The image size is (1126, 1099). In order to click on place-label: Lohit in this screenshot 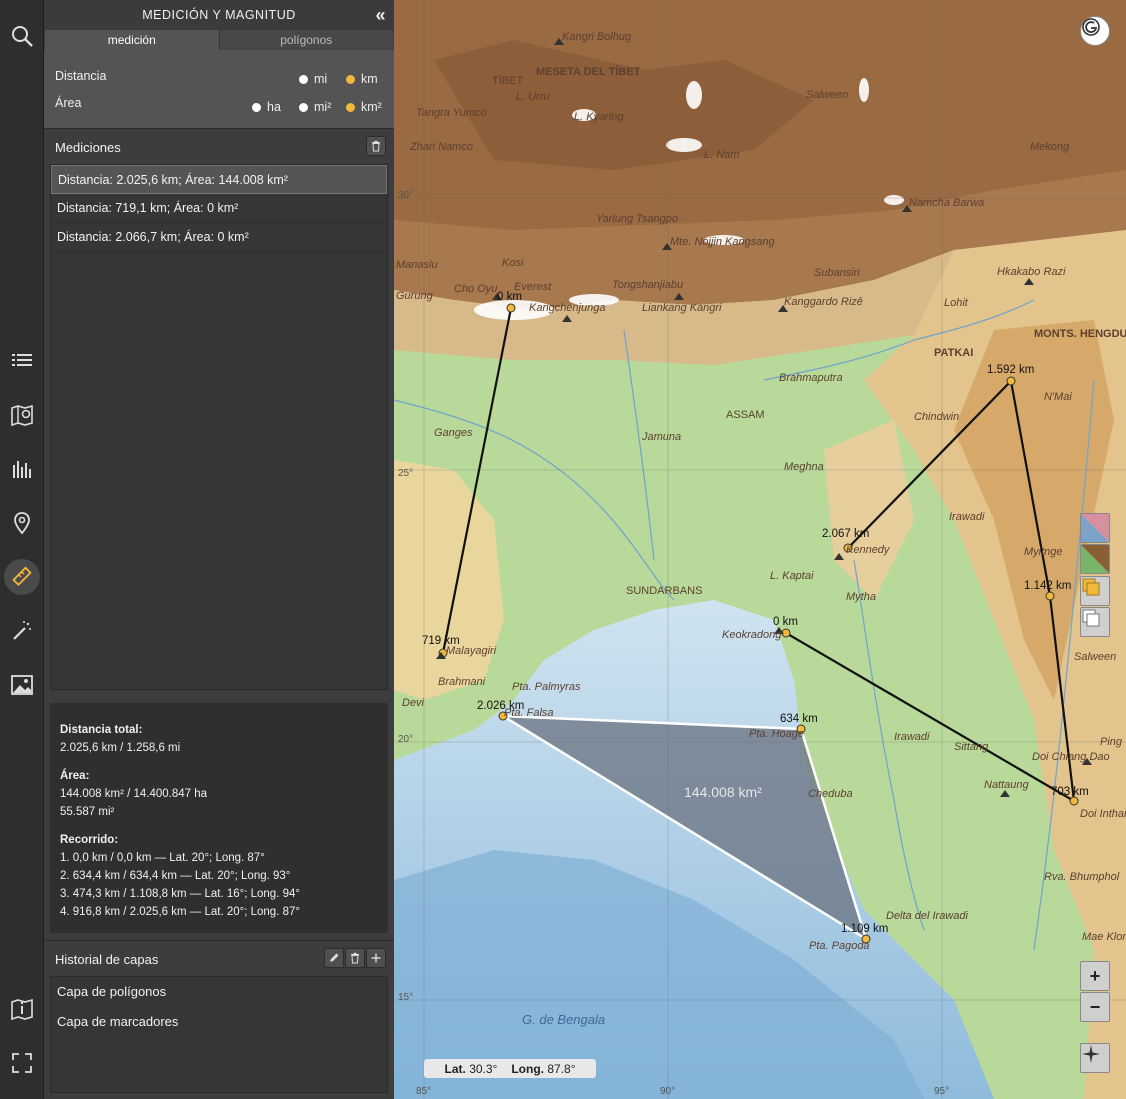, I will do `click(956, 303)`.